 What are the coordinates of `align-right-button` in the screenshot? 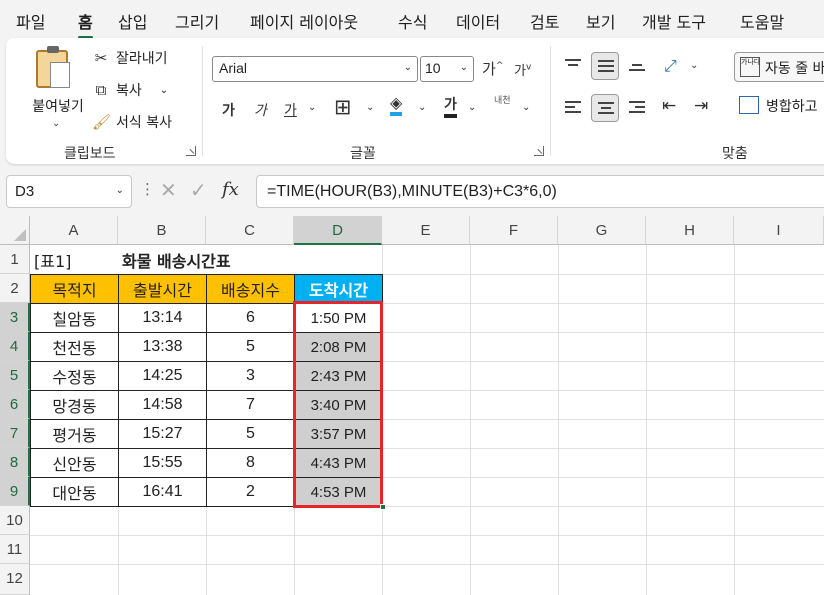 It's located at (637, 108).